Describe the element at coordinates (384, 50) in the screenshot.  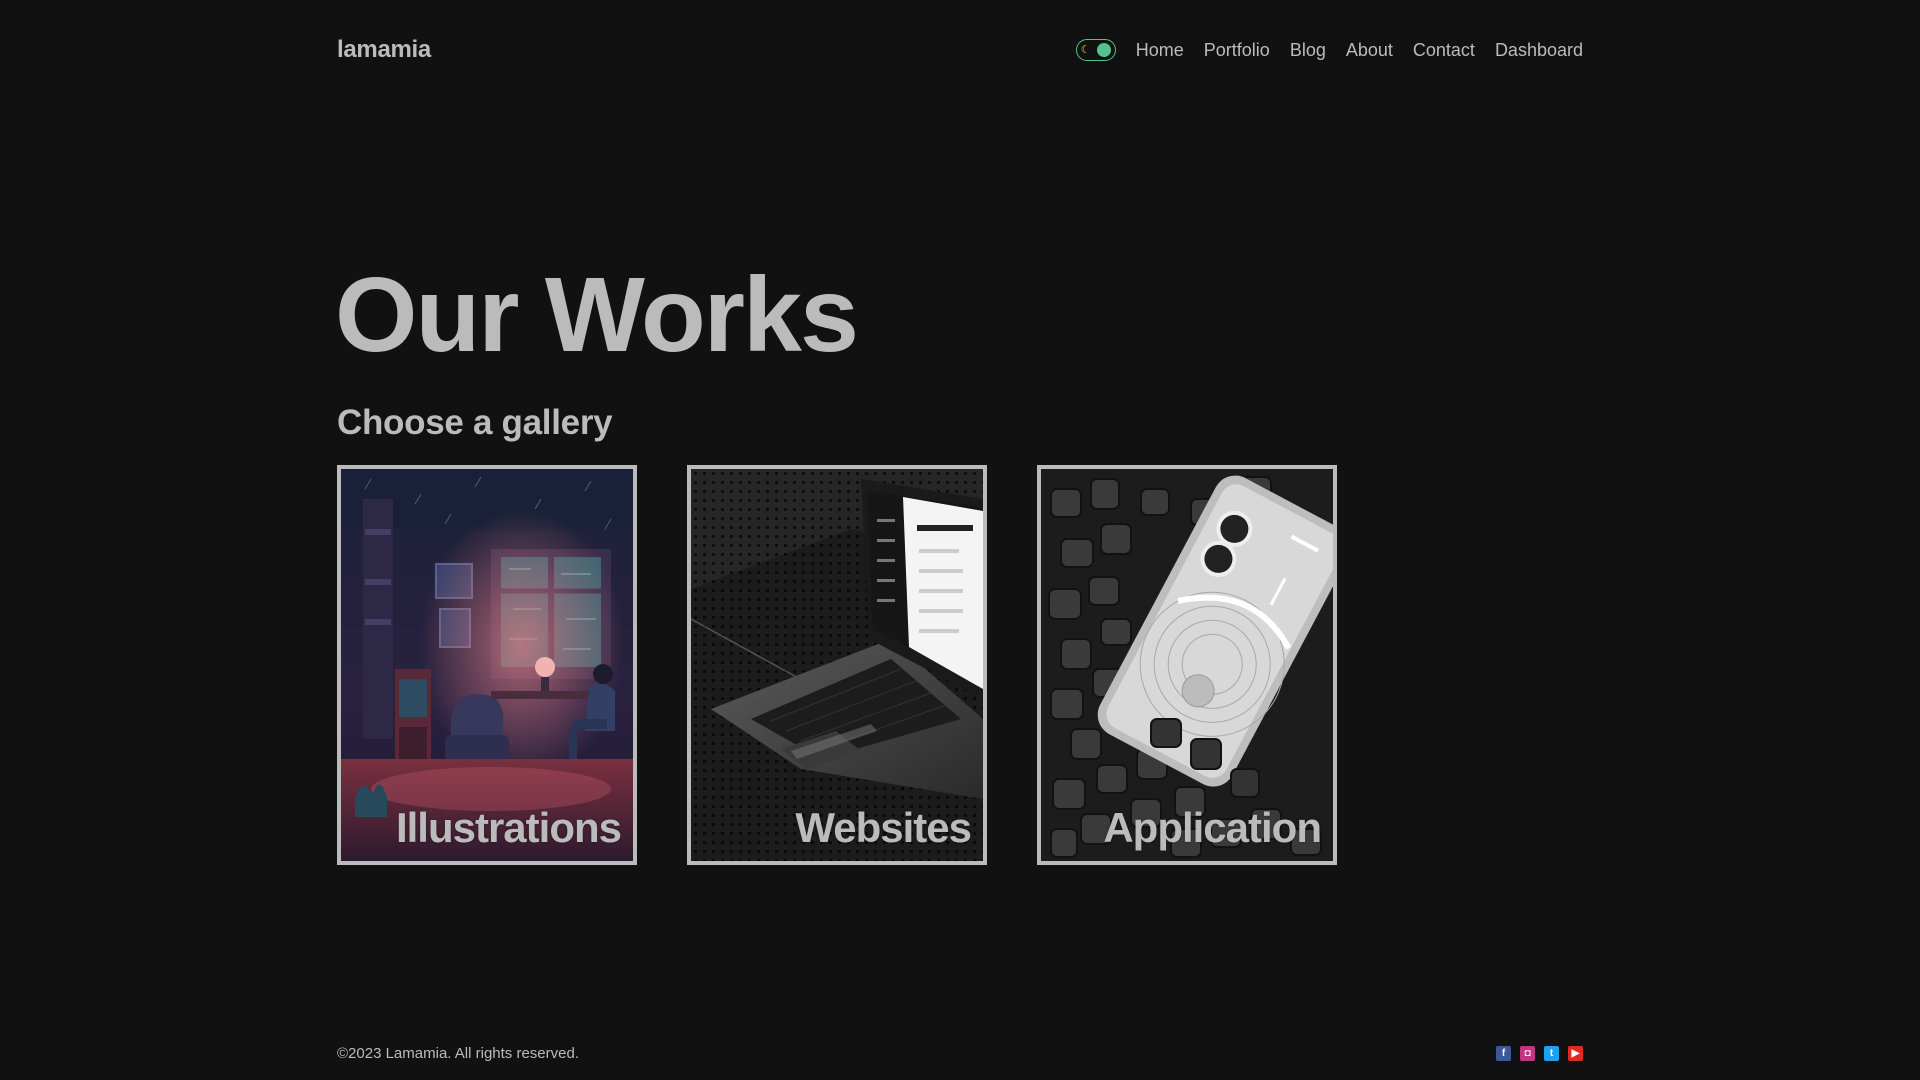
I see `logo-link: lamamia` at that location.